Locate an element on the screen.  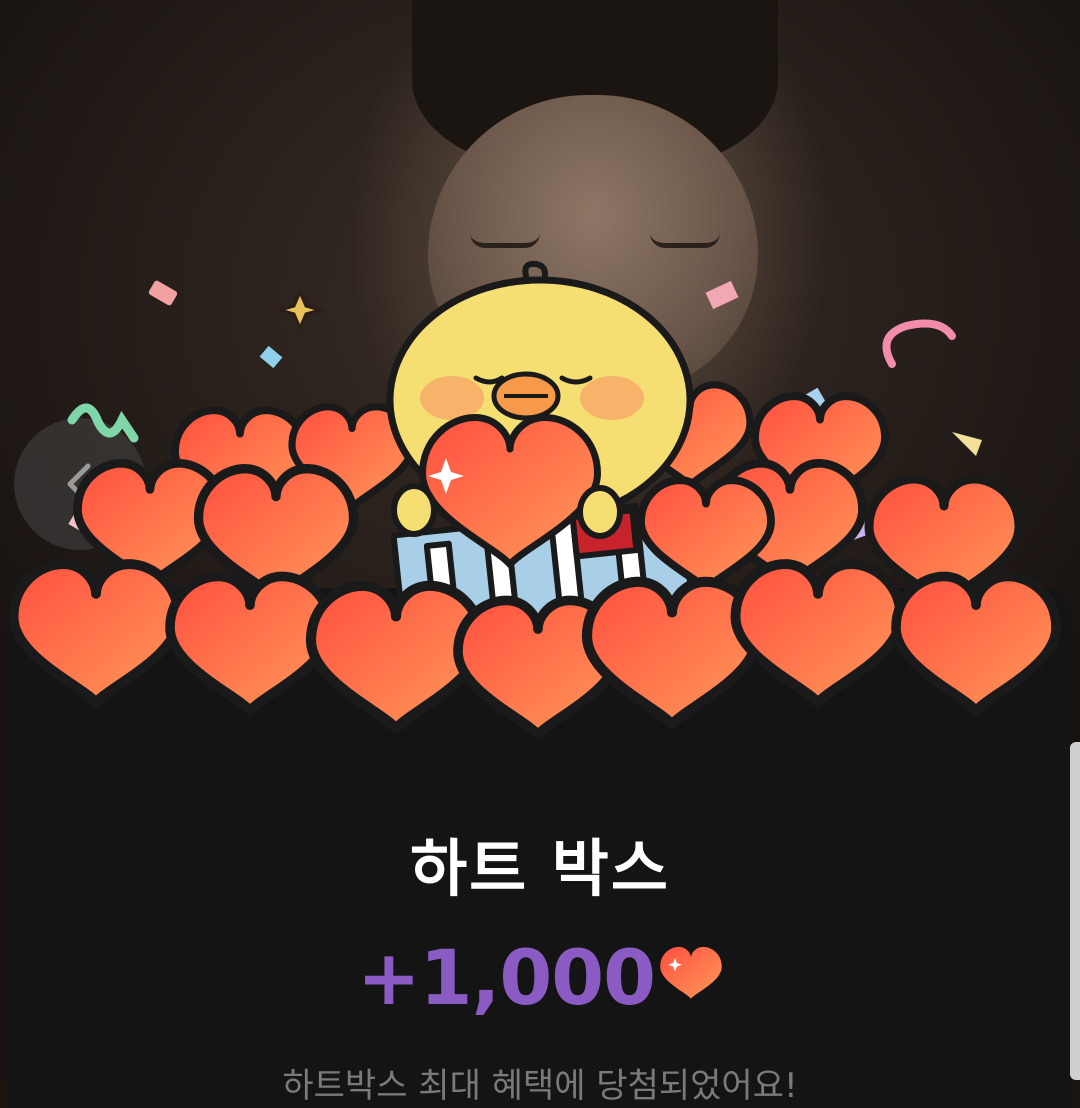
popup-subtitle: 하트박스 최대 혜택에 당첨되었어요! is located at coordinates (540, 1086).